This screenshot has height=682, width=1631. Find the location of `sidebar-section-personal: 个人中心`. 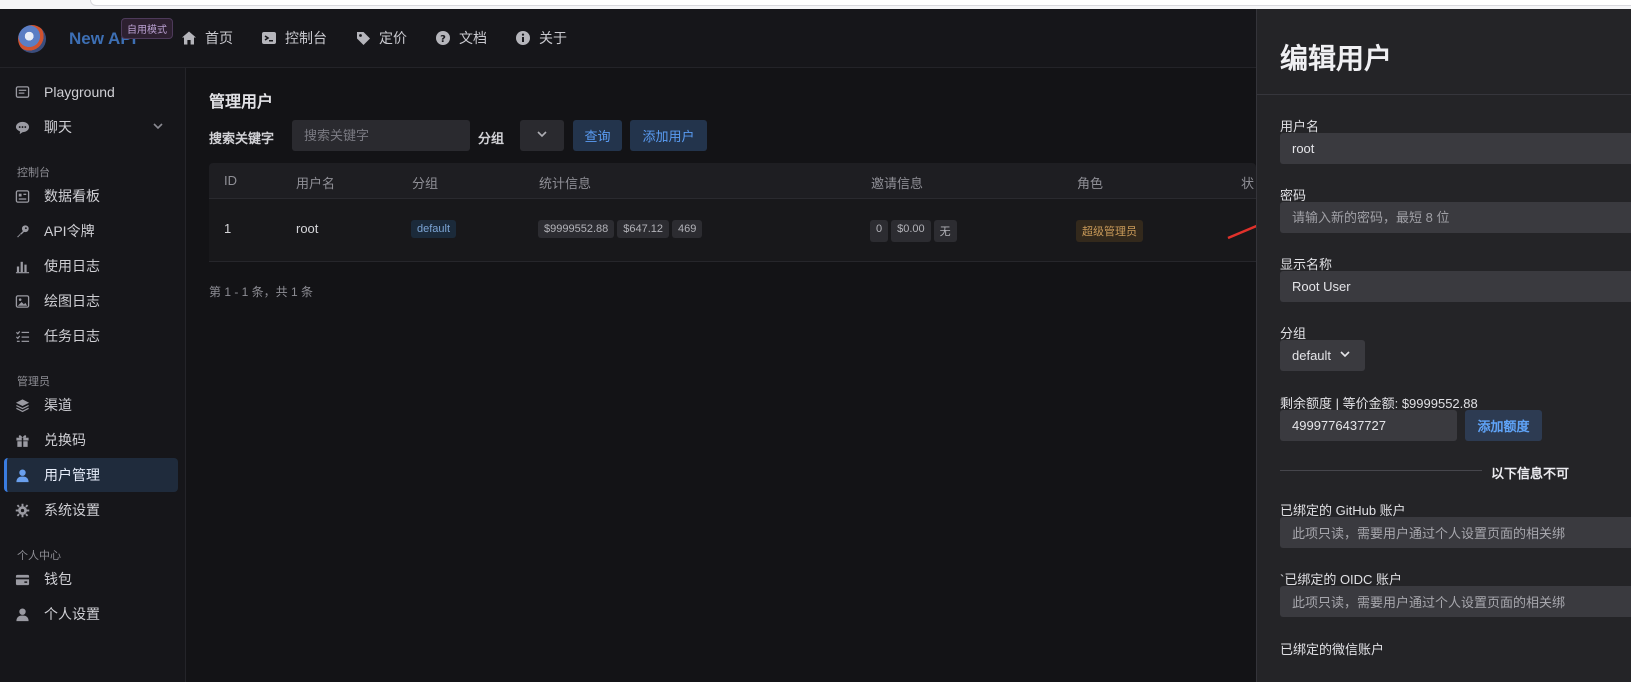

sidebar-section-personal: 个人中心 is located at coordinates (39, 556).